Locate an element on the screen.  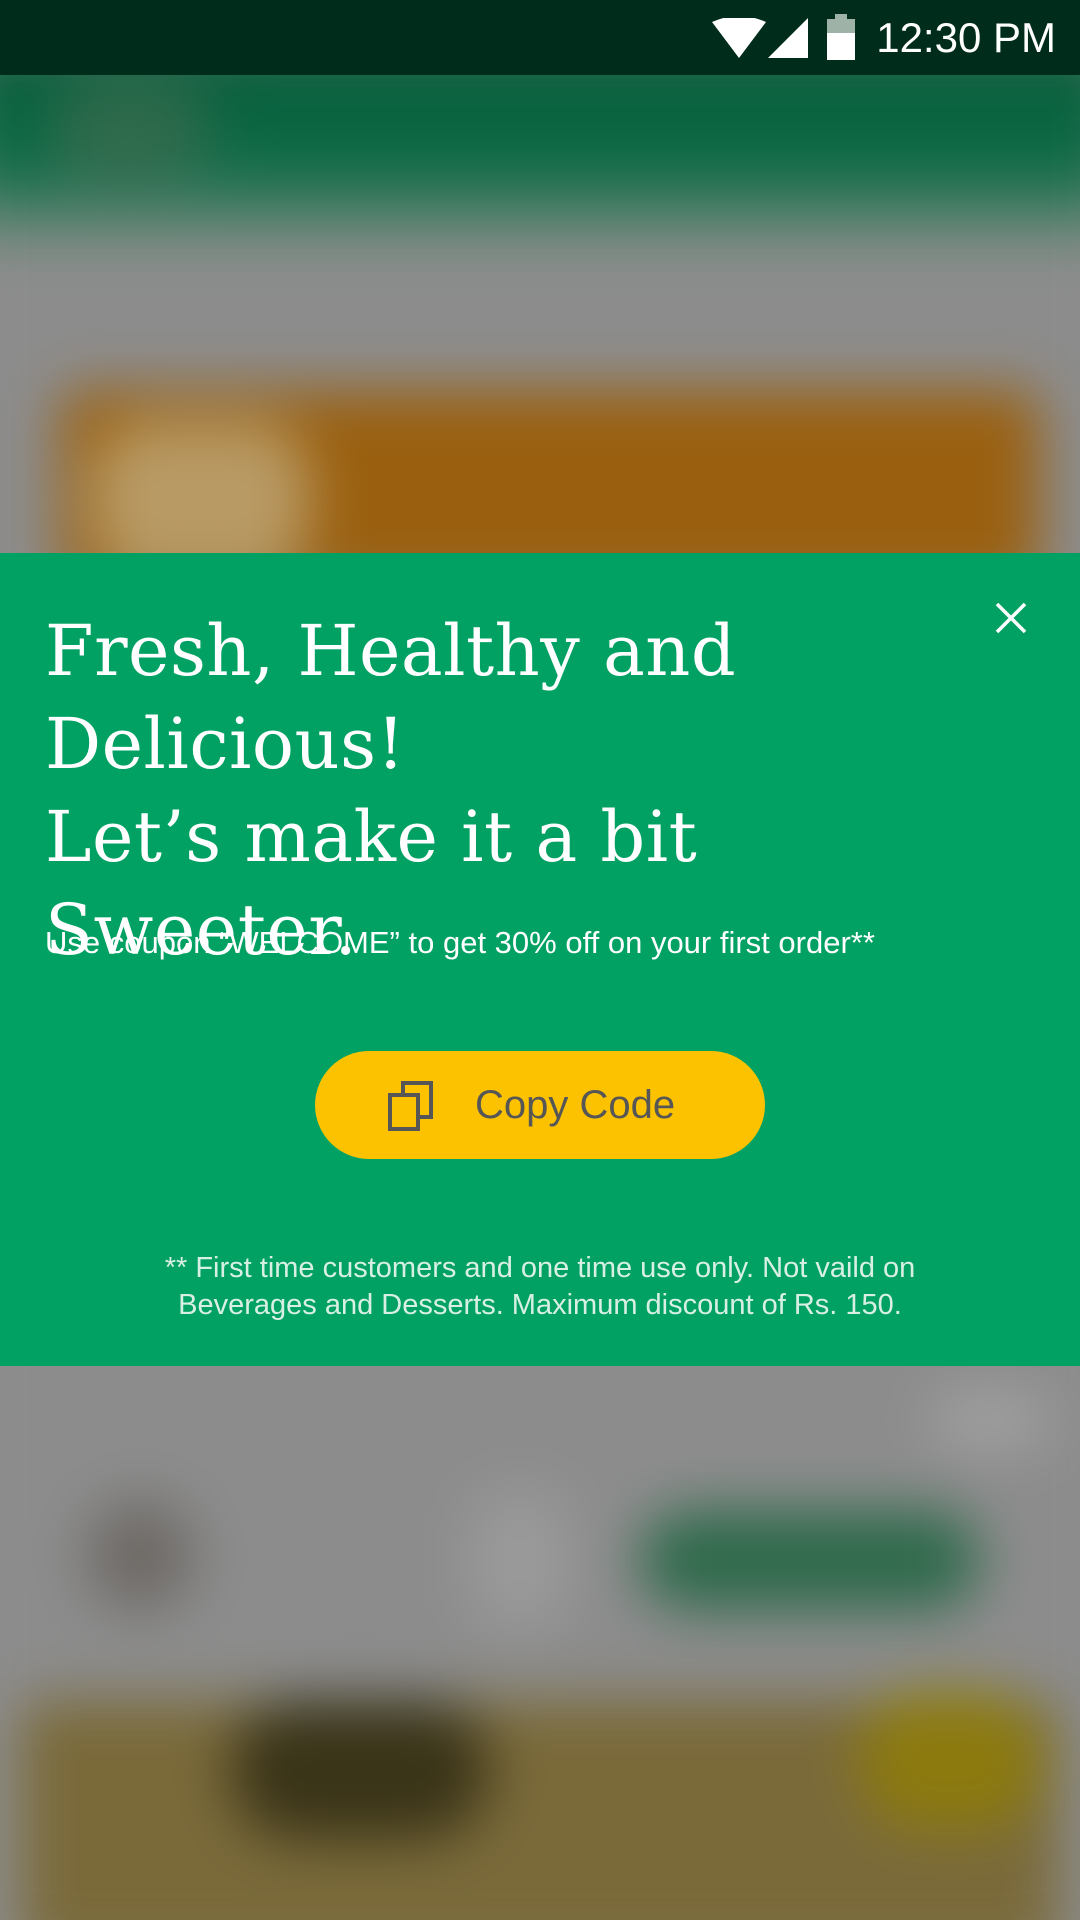
battery-icon is located at coordinates (841, 37).